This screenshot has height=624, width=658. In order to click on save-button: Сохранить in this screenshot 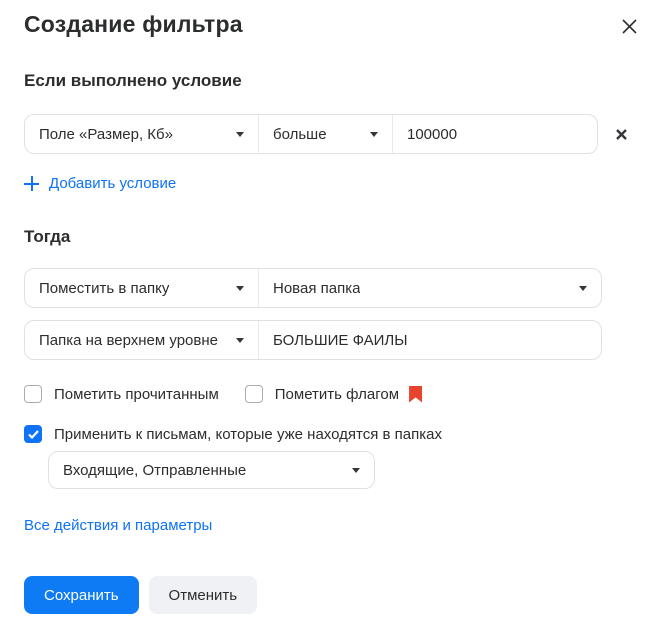, I will do `click(81, 595)`.